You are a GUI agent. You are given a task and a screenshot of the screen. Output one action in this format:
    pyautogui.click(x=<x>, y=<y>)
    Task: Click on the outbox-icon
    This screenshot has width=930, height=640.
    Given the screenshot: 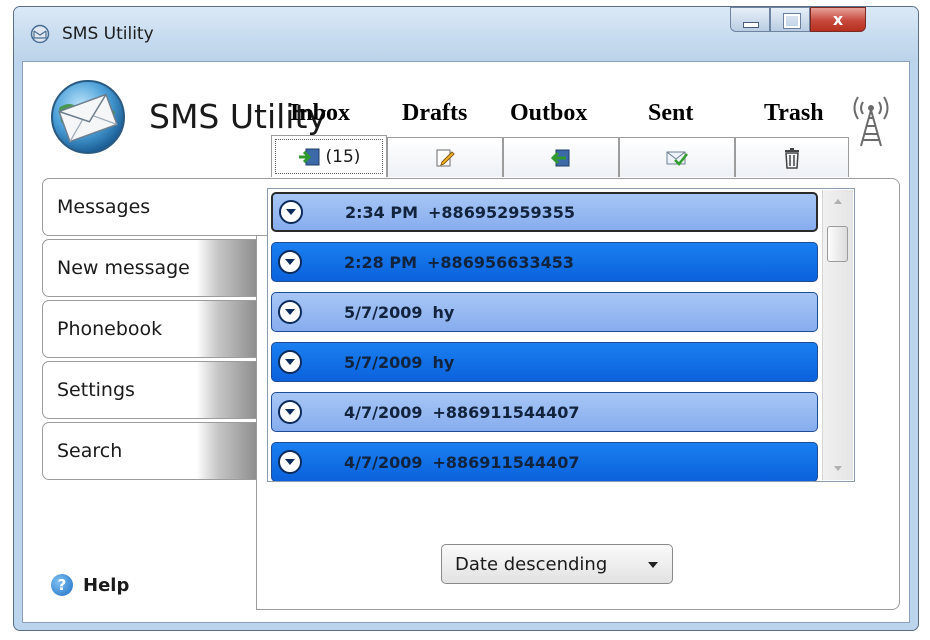 What is the action you would take?
    pyautogui.click(x=560, y=157)
    